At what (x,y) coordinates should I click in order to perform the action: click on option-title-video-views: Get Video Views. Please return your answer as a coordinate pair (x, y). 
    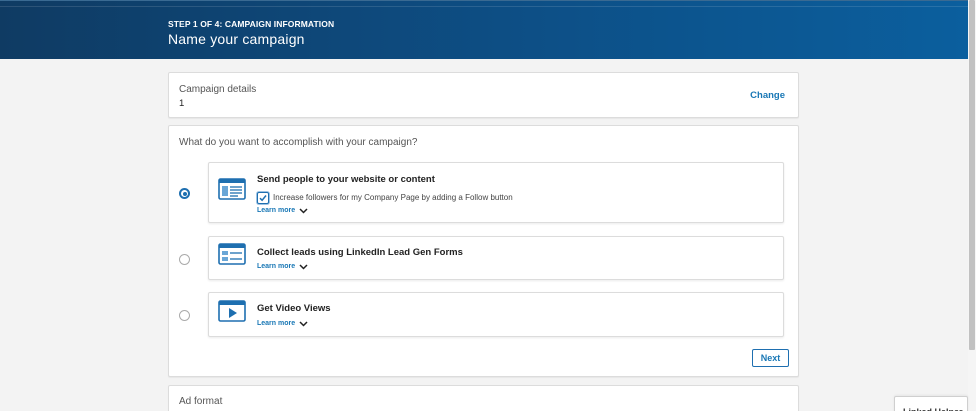
    Looking at the image, I should click on (294, 308).